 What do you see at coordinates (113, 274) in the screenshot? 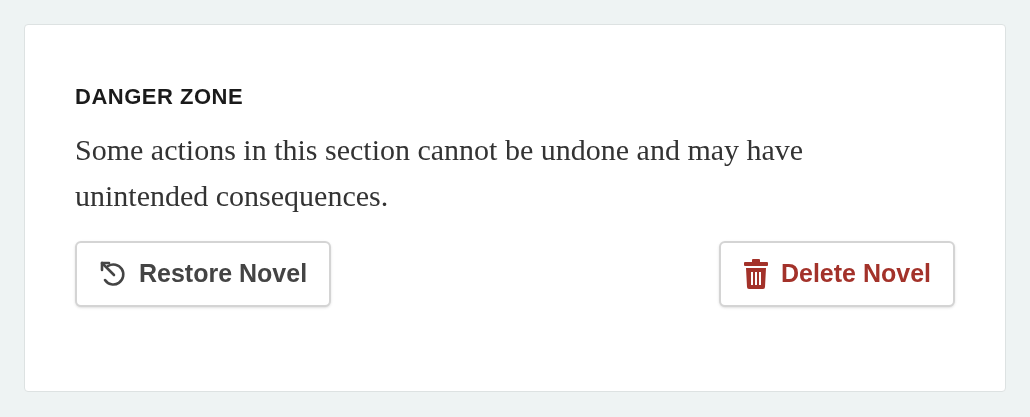
I see `restore-icon` at bounding box center [113, 274].